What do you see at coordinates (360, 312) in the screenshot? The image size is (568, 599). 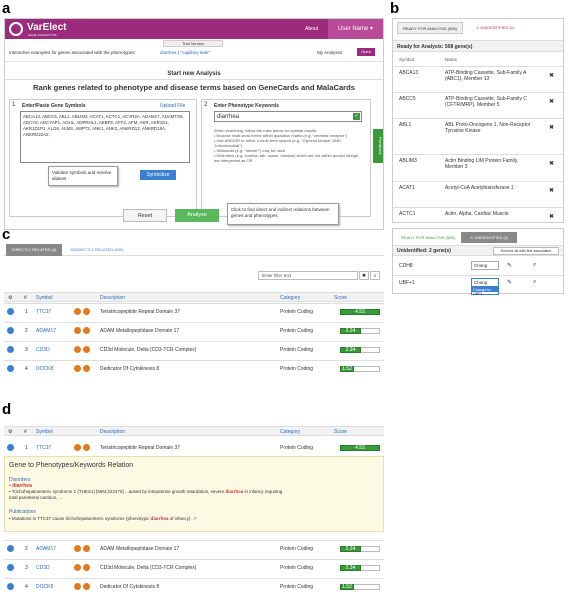 I see `score-bar: 4.53` at bounding box center [360, 312].